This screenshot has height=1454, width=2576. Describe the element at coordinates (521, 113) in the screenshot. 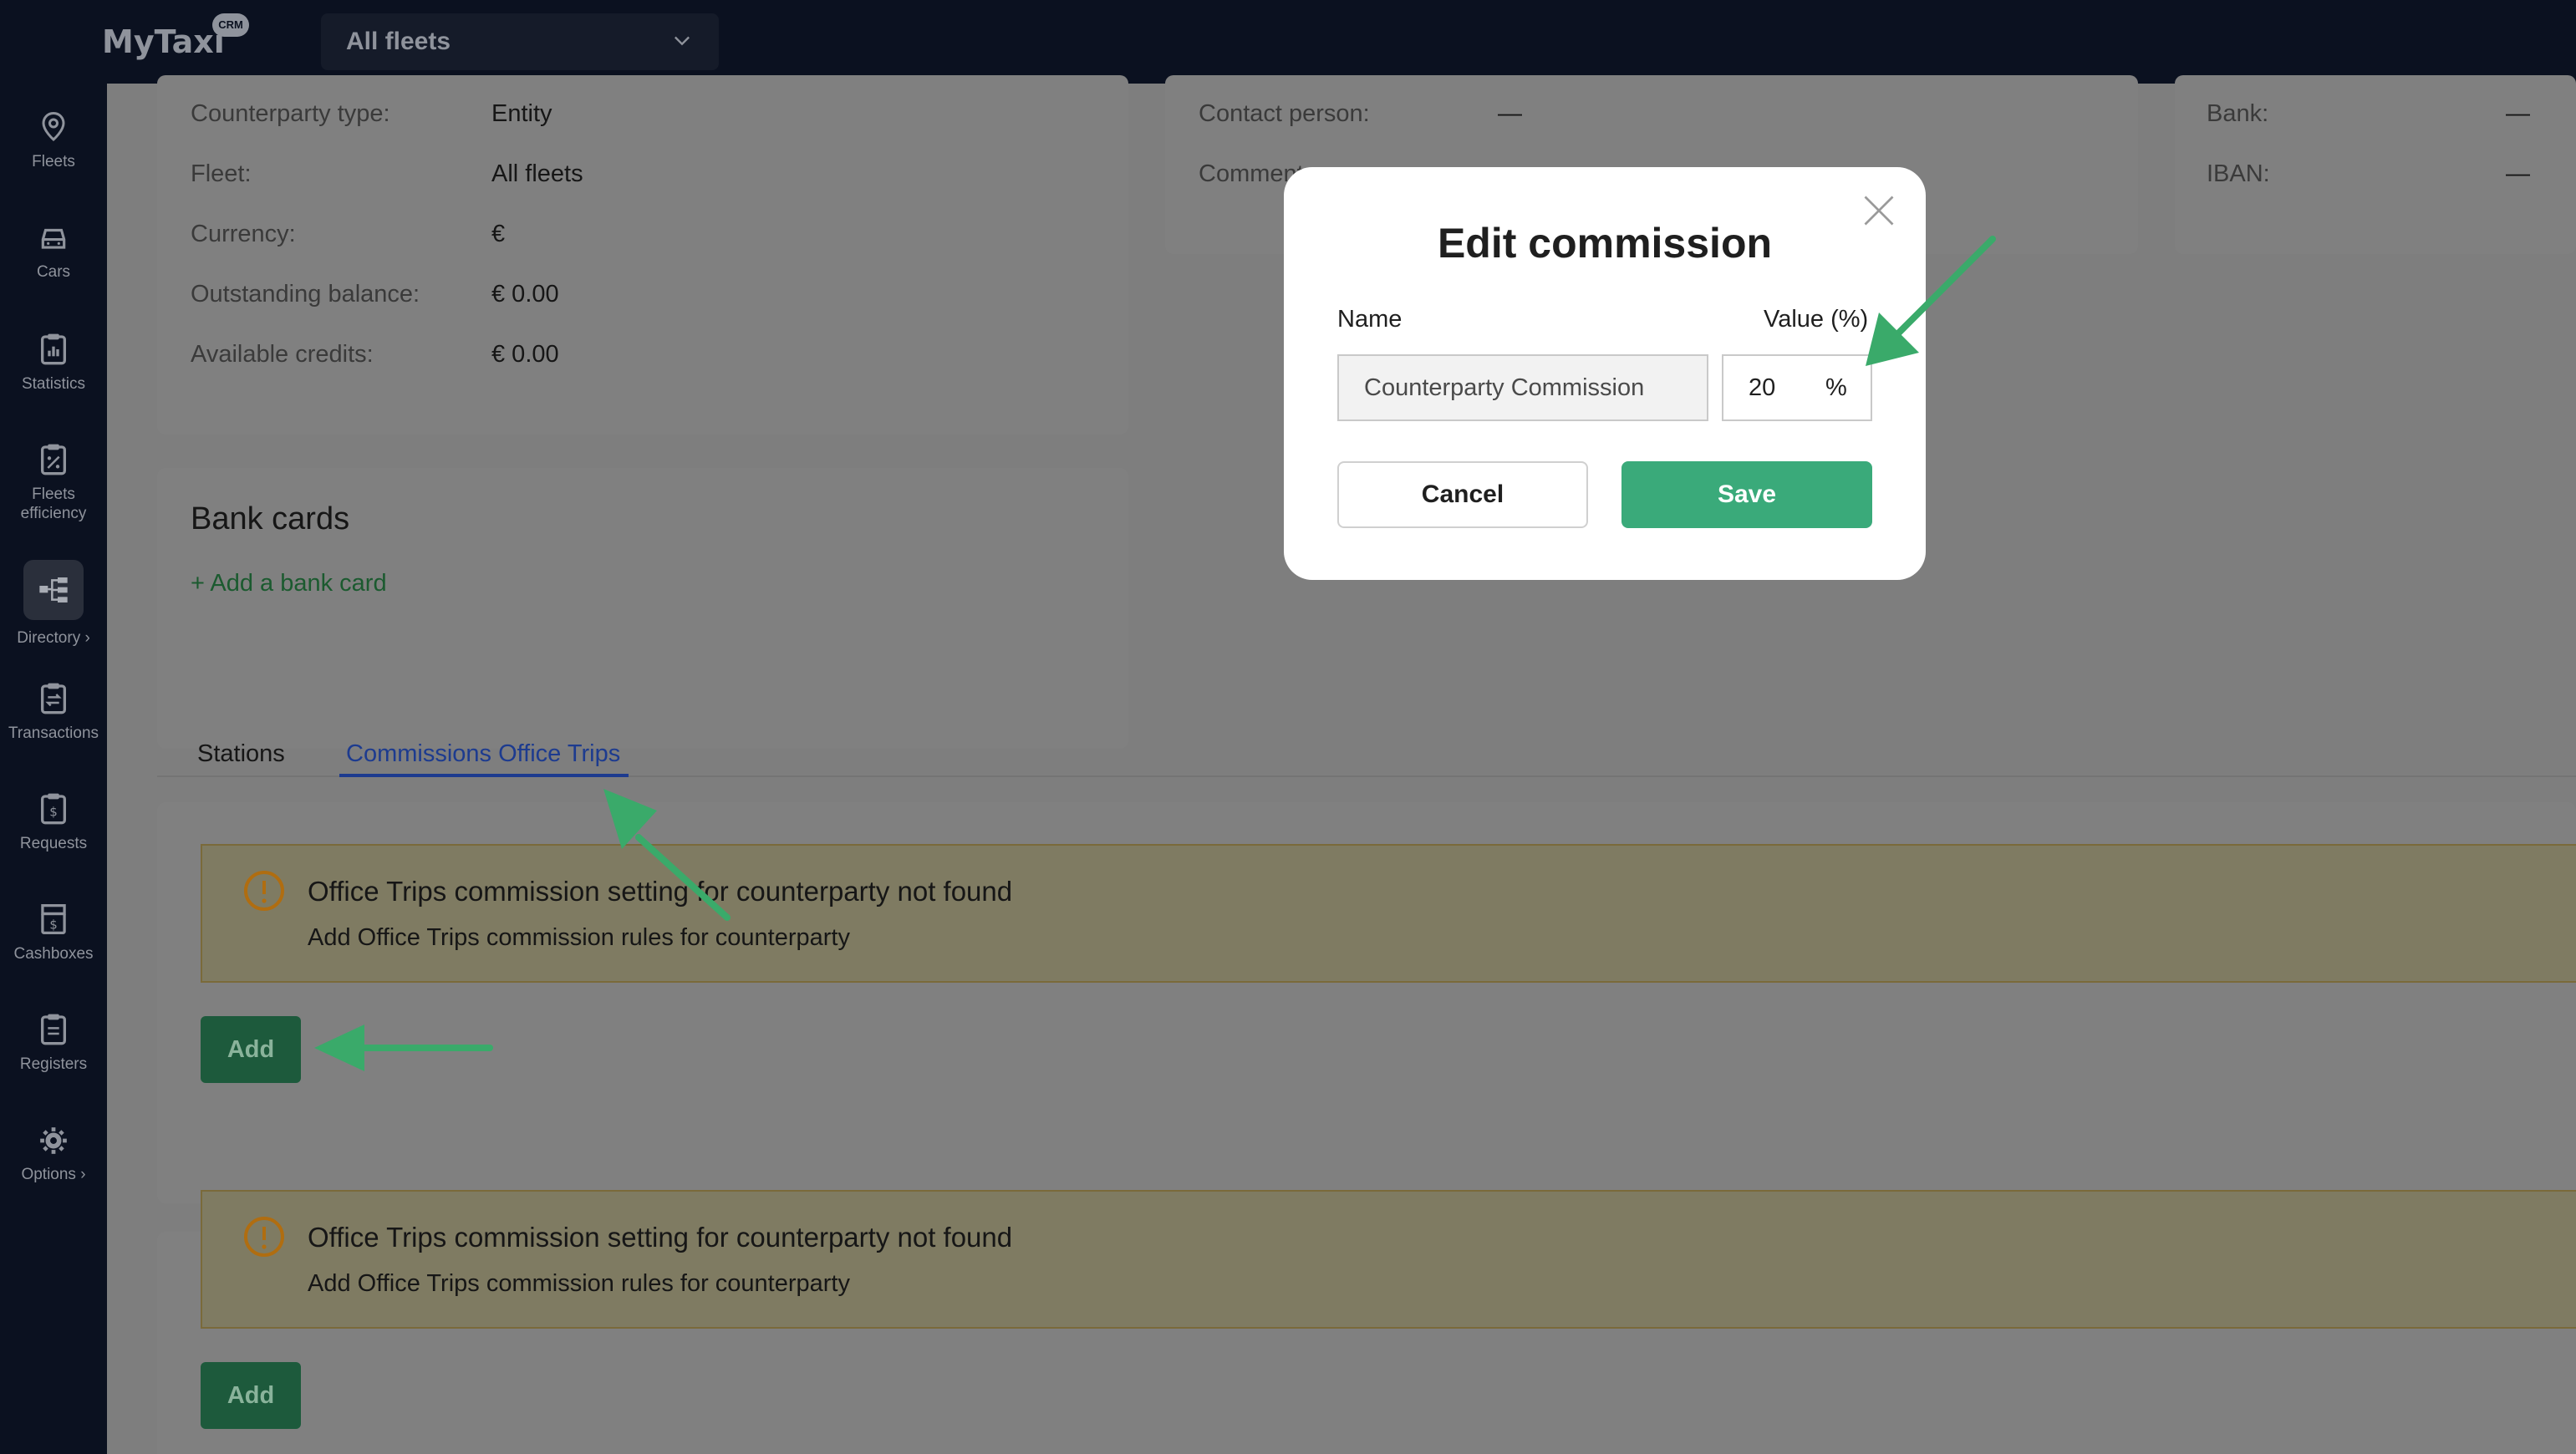

I see `counterparty-type-value: Entity` at that location.